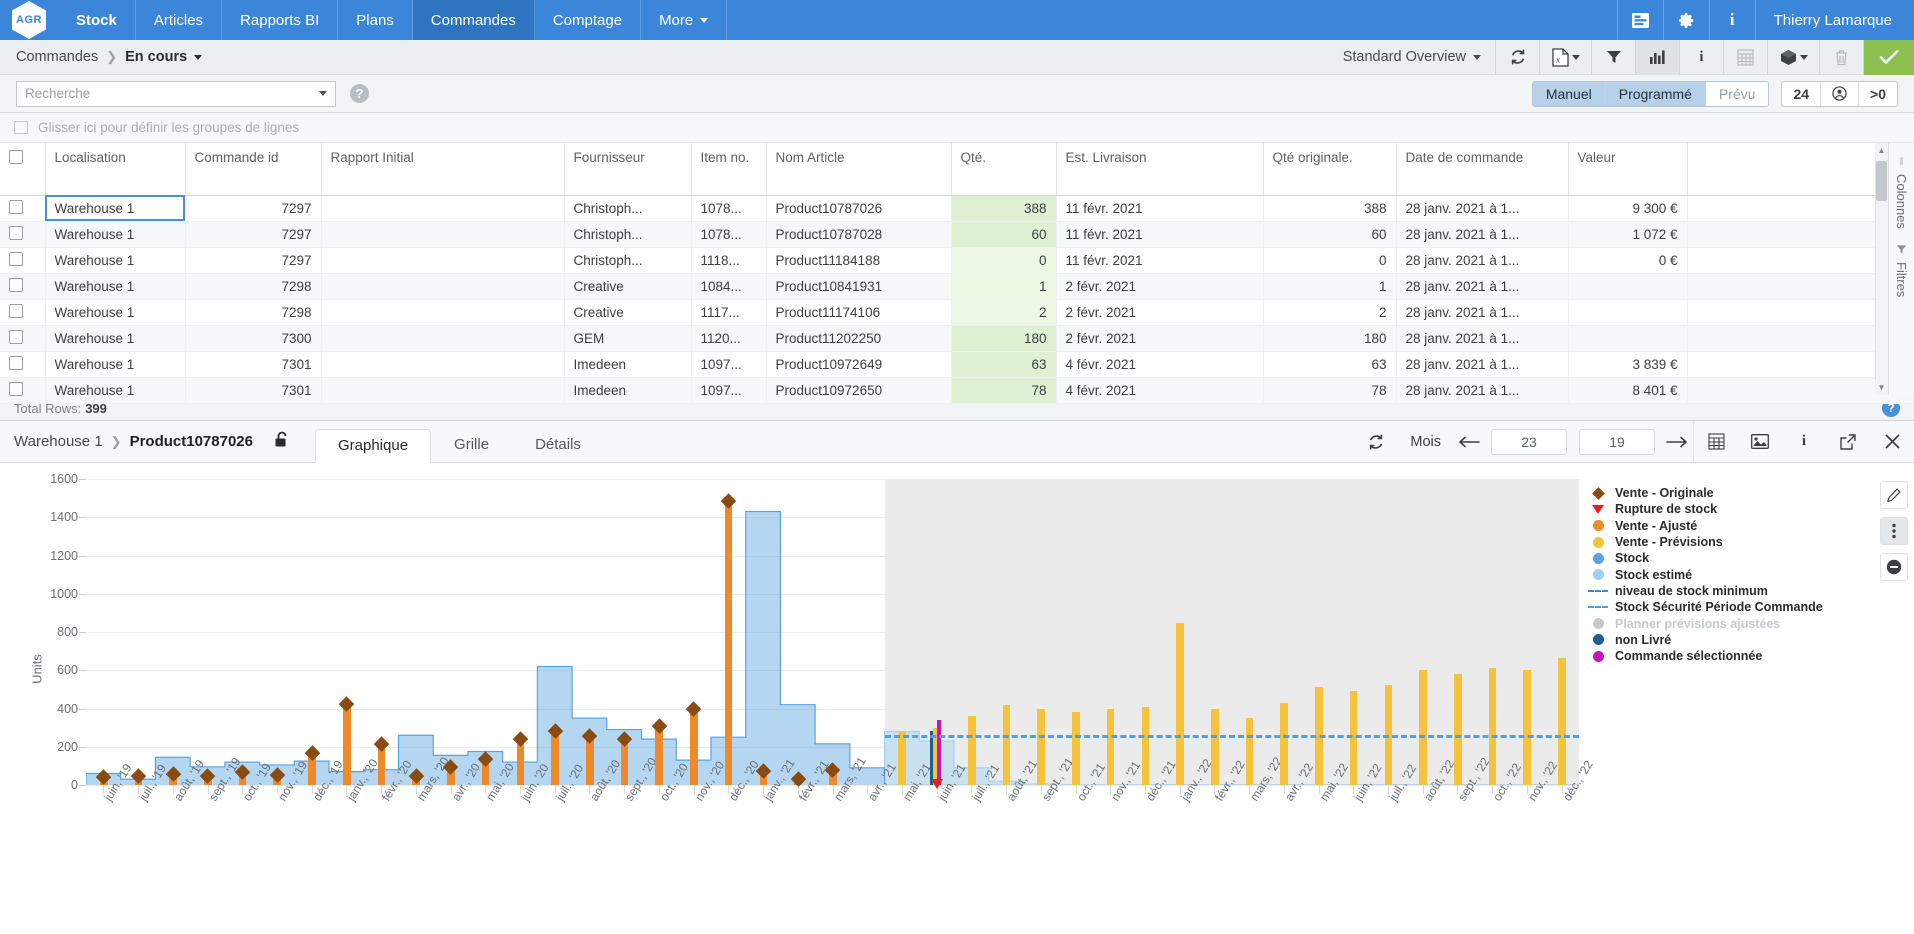 The width and height of the screenshot is (1914, 934). I want to click on tab-graphique: Graphique, so click(373, 446).